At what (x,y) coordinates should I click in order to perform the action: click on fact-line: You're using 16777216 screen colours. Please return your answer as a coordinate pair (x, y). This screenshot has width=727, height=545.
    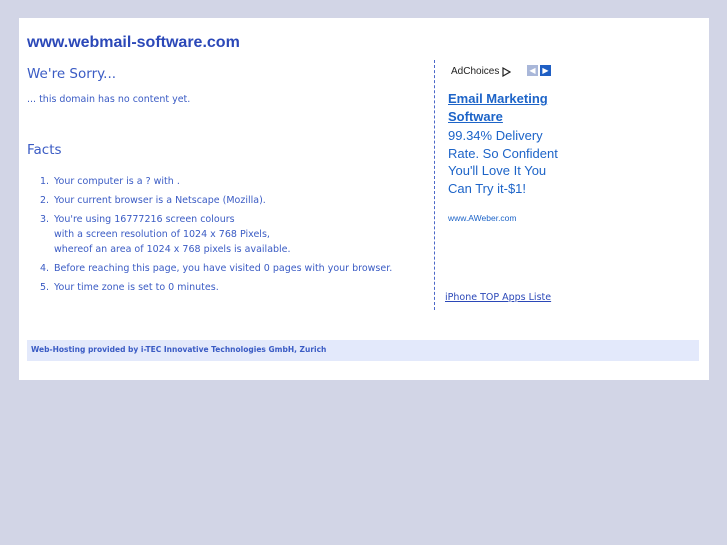
    Looking at the image, I should click on (144, 219).